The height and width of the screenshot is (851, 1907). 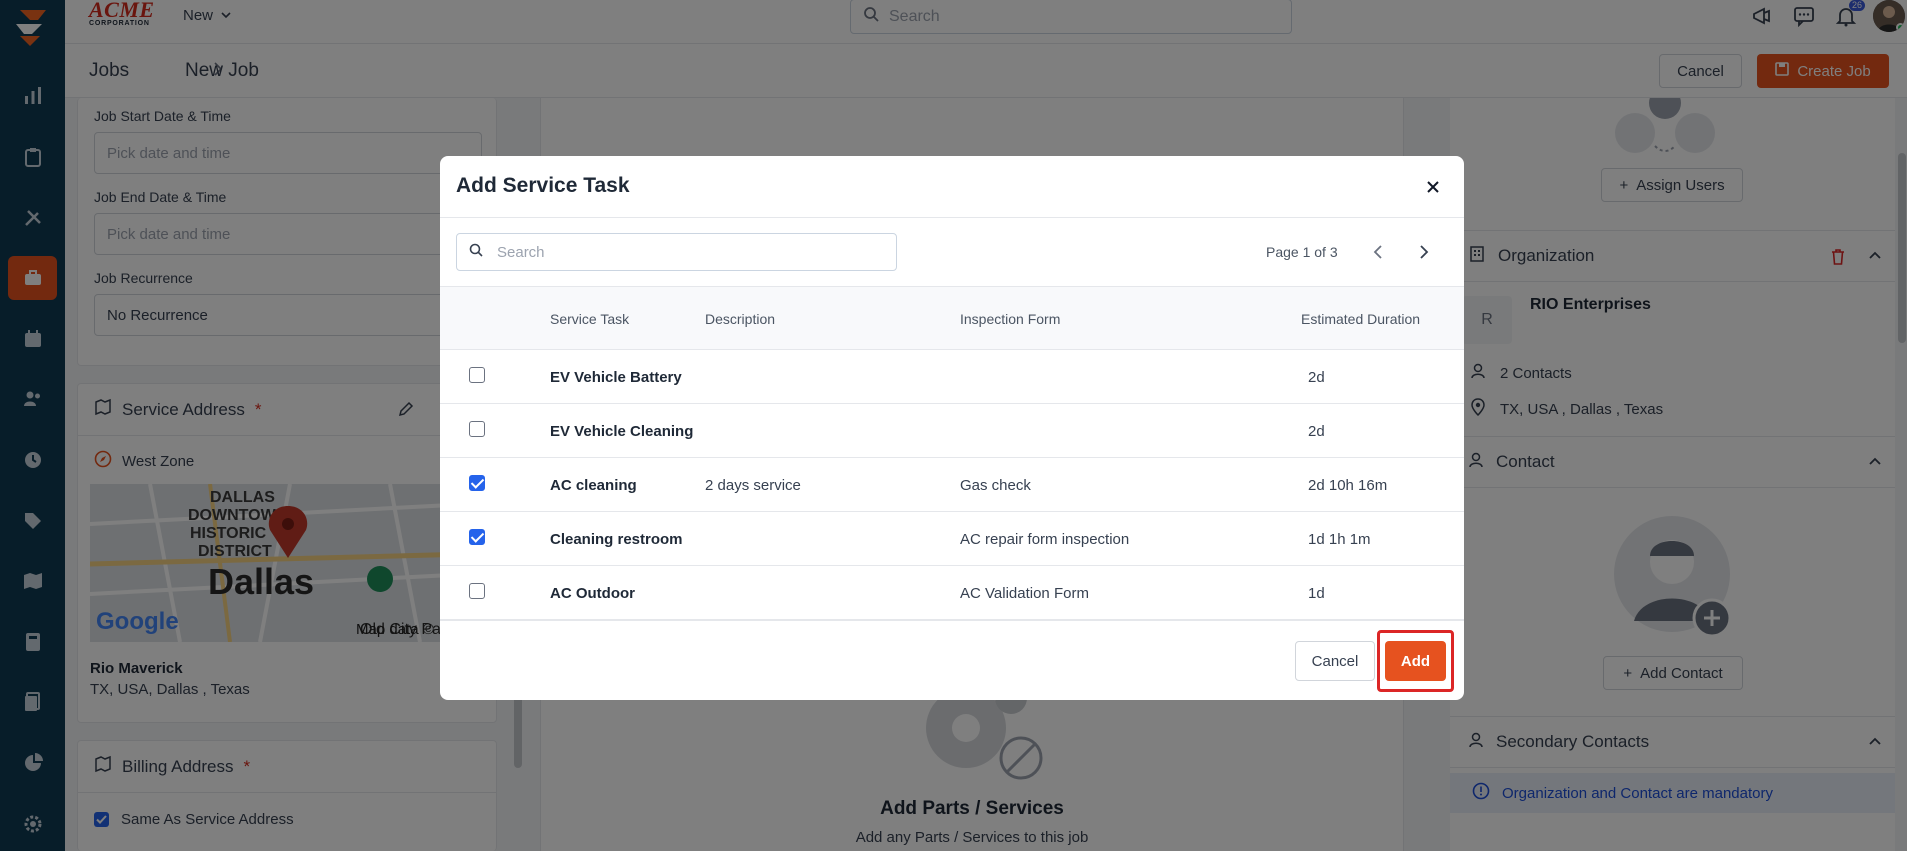 I want to click on dialog-footer: Cancel Add, so click(x=952, y=660).